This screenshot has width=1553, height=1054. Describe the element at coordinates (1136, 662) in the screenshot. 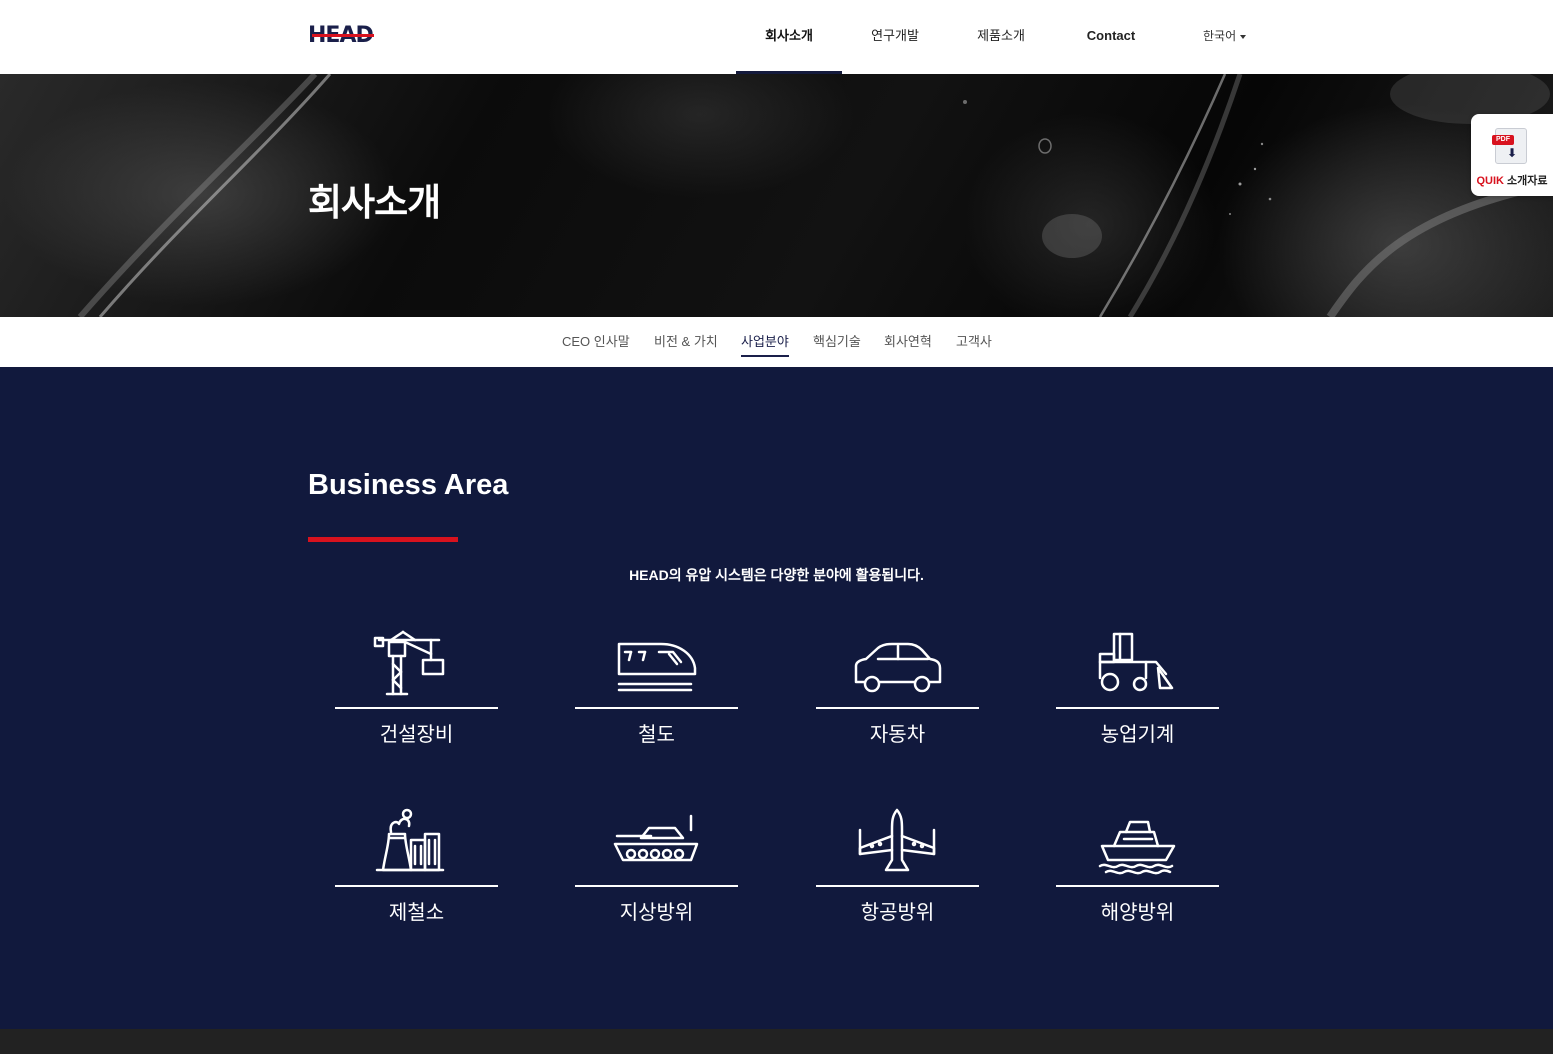

I see `tractor-icon` at that location.